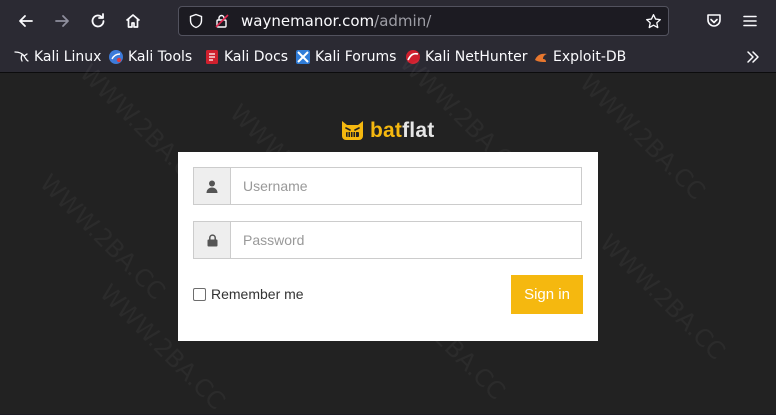 Image resolution: width=776 pixels, height=415 pixels. I want to click on bookmark-kali-tools: Kali Tools, so click(150, 57).